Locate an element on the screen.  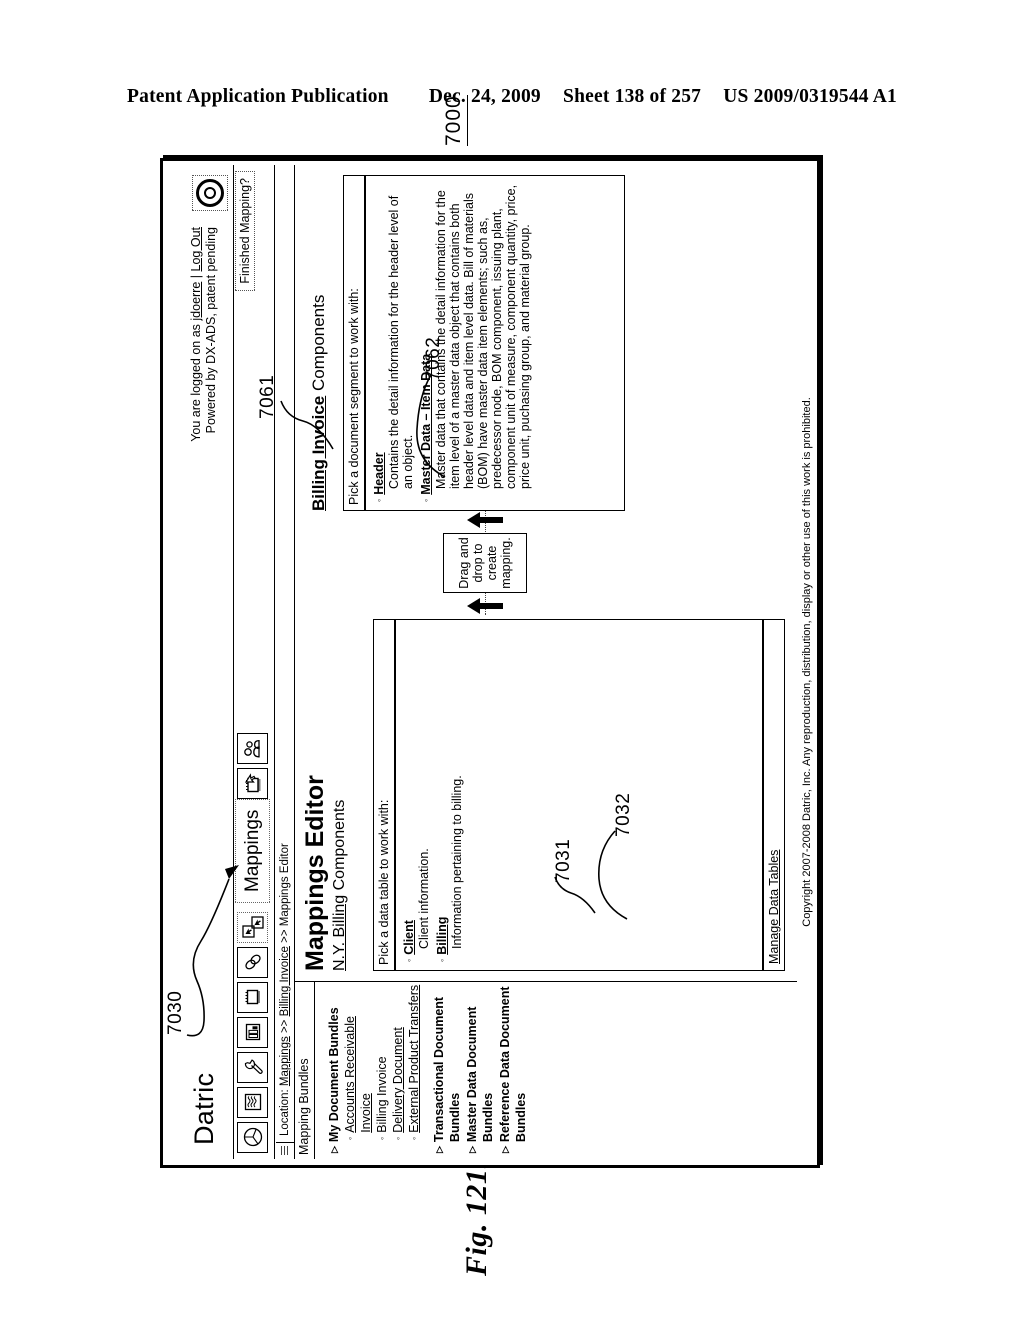
ring-logo-outer is located at coordinates (210, 193).